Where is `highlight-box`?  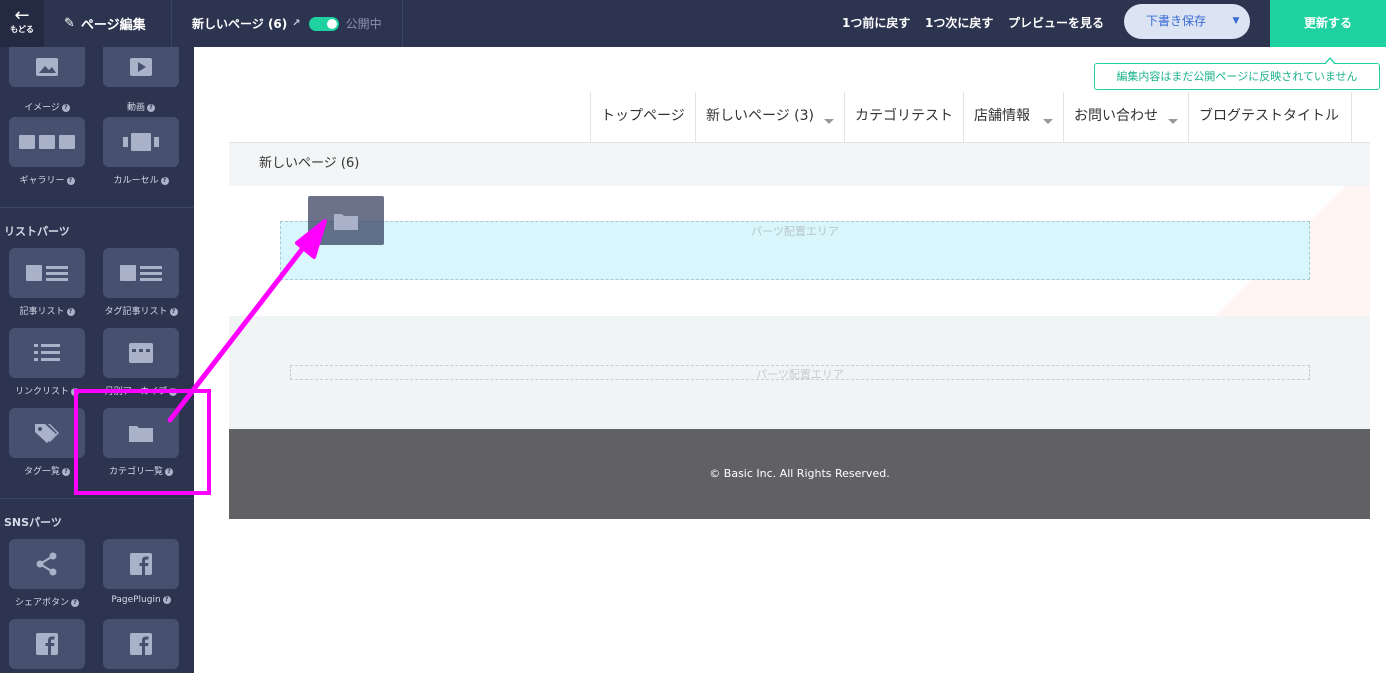 highlight-box is located at coordinates (142, 442).